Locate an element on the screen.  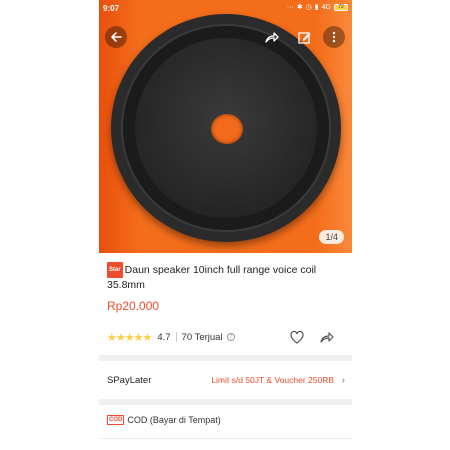
divider-line is located at coordinates (225, 438).